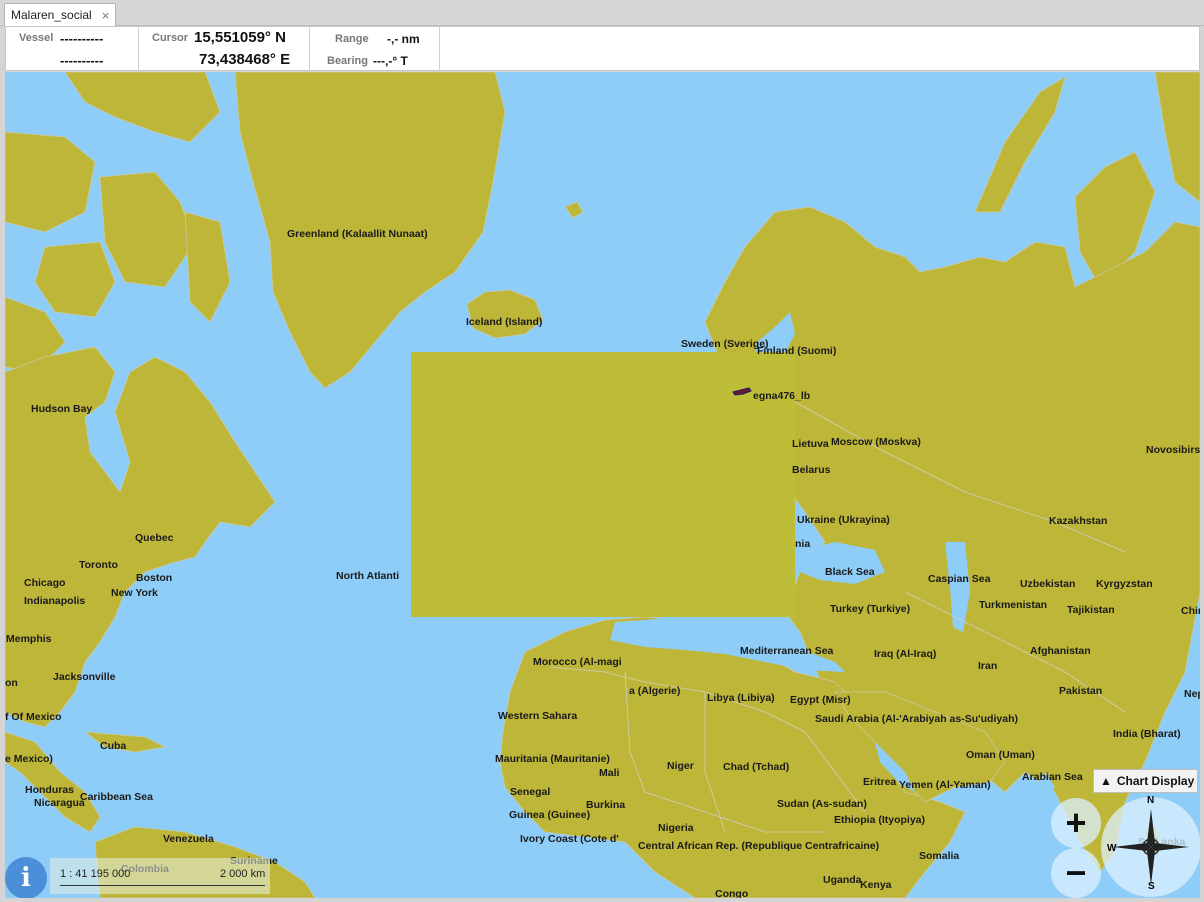 This screenshot has width=1204, height=902. I want to click on place-label: Memphis, so click(29, 639).